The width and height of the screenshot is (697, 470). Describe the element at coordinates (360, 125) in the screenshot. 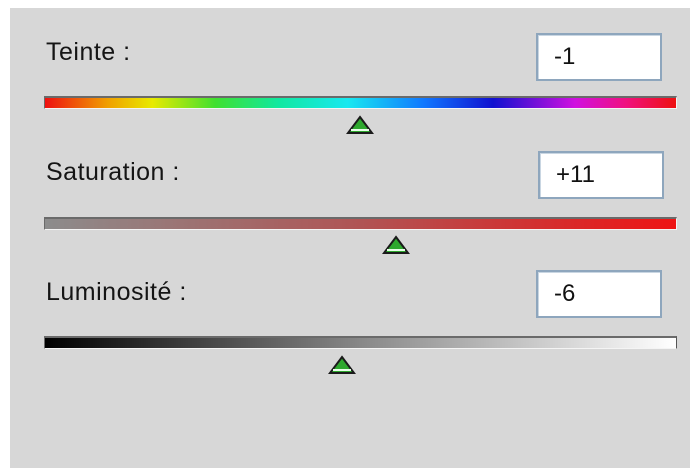

I see `hue-slider-thumb` at that location.